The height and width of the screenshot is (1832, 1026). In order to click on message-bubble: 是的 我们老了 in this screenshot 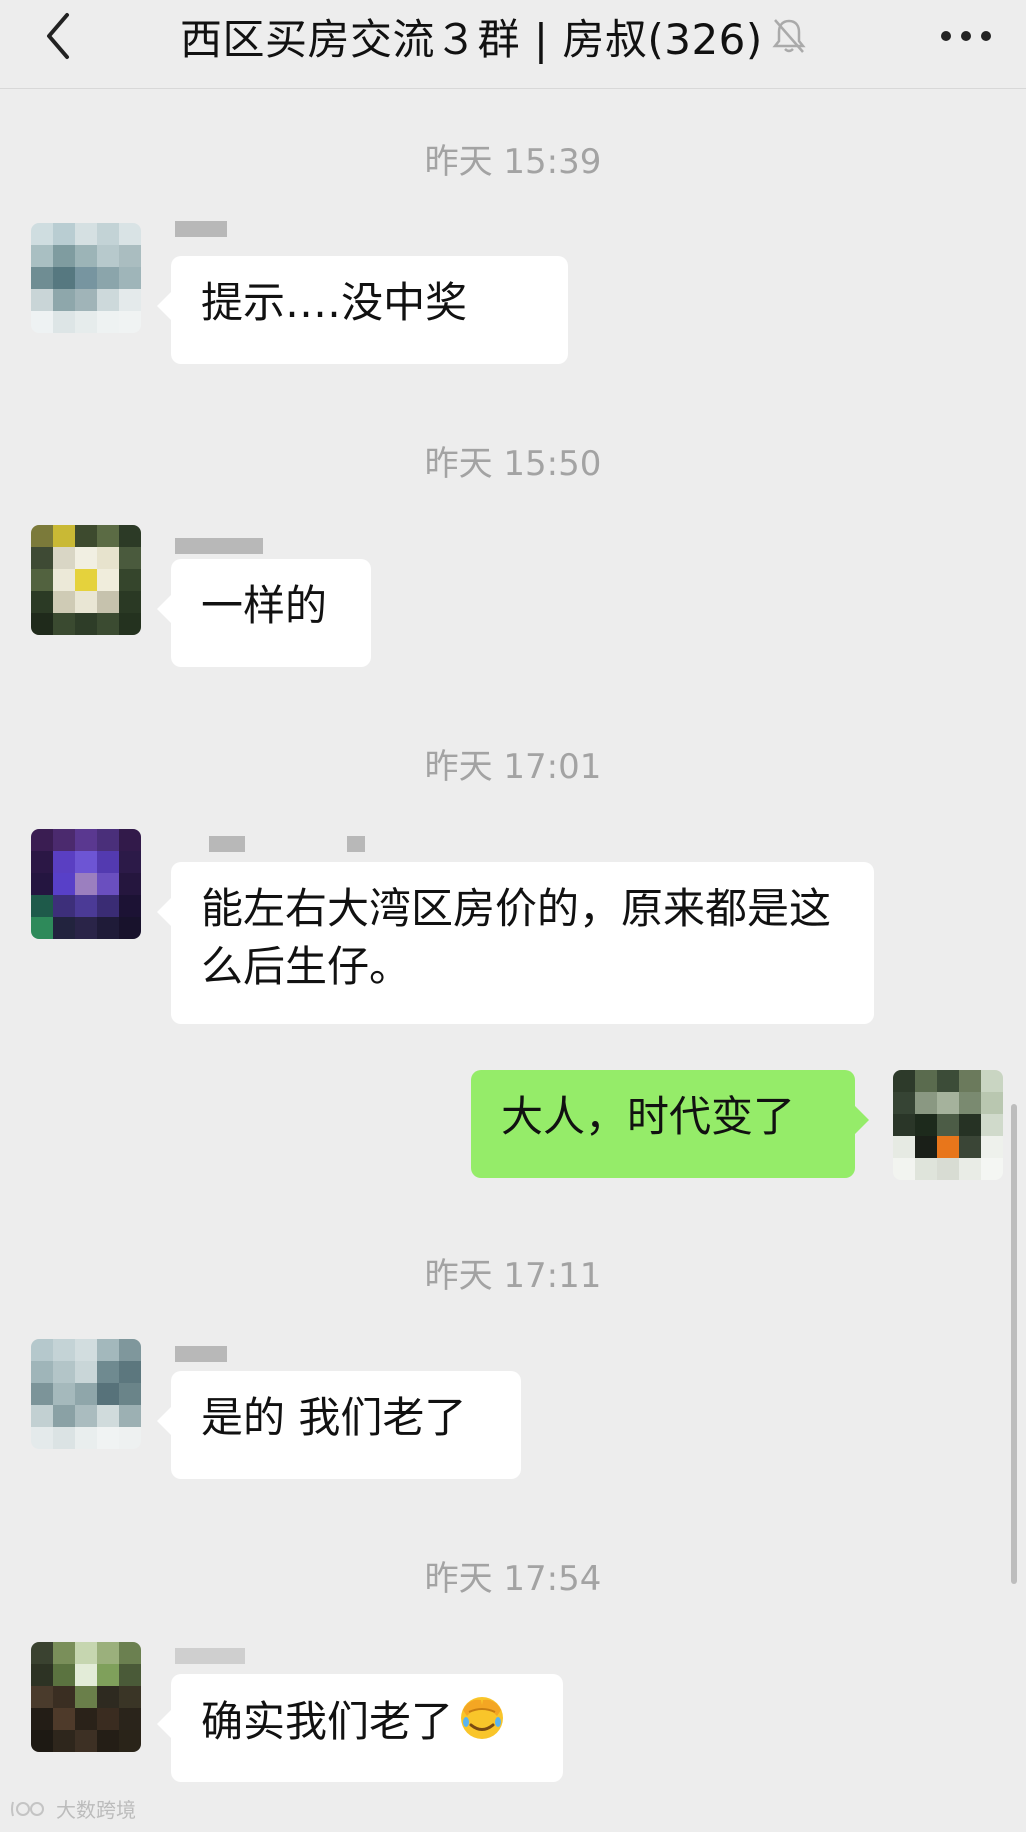, I will do `click(339, 1425)`.